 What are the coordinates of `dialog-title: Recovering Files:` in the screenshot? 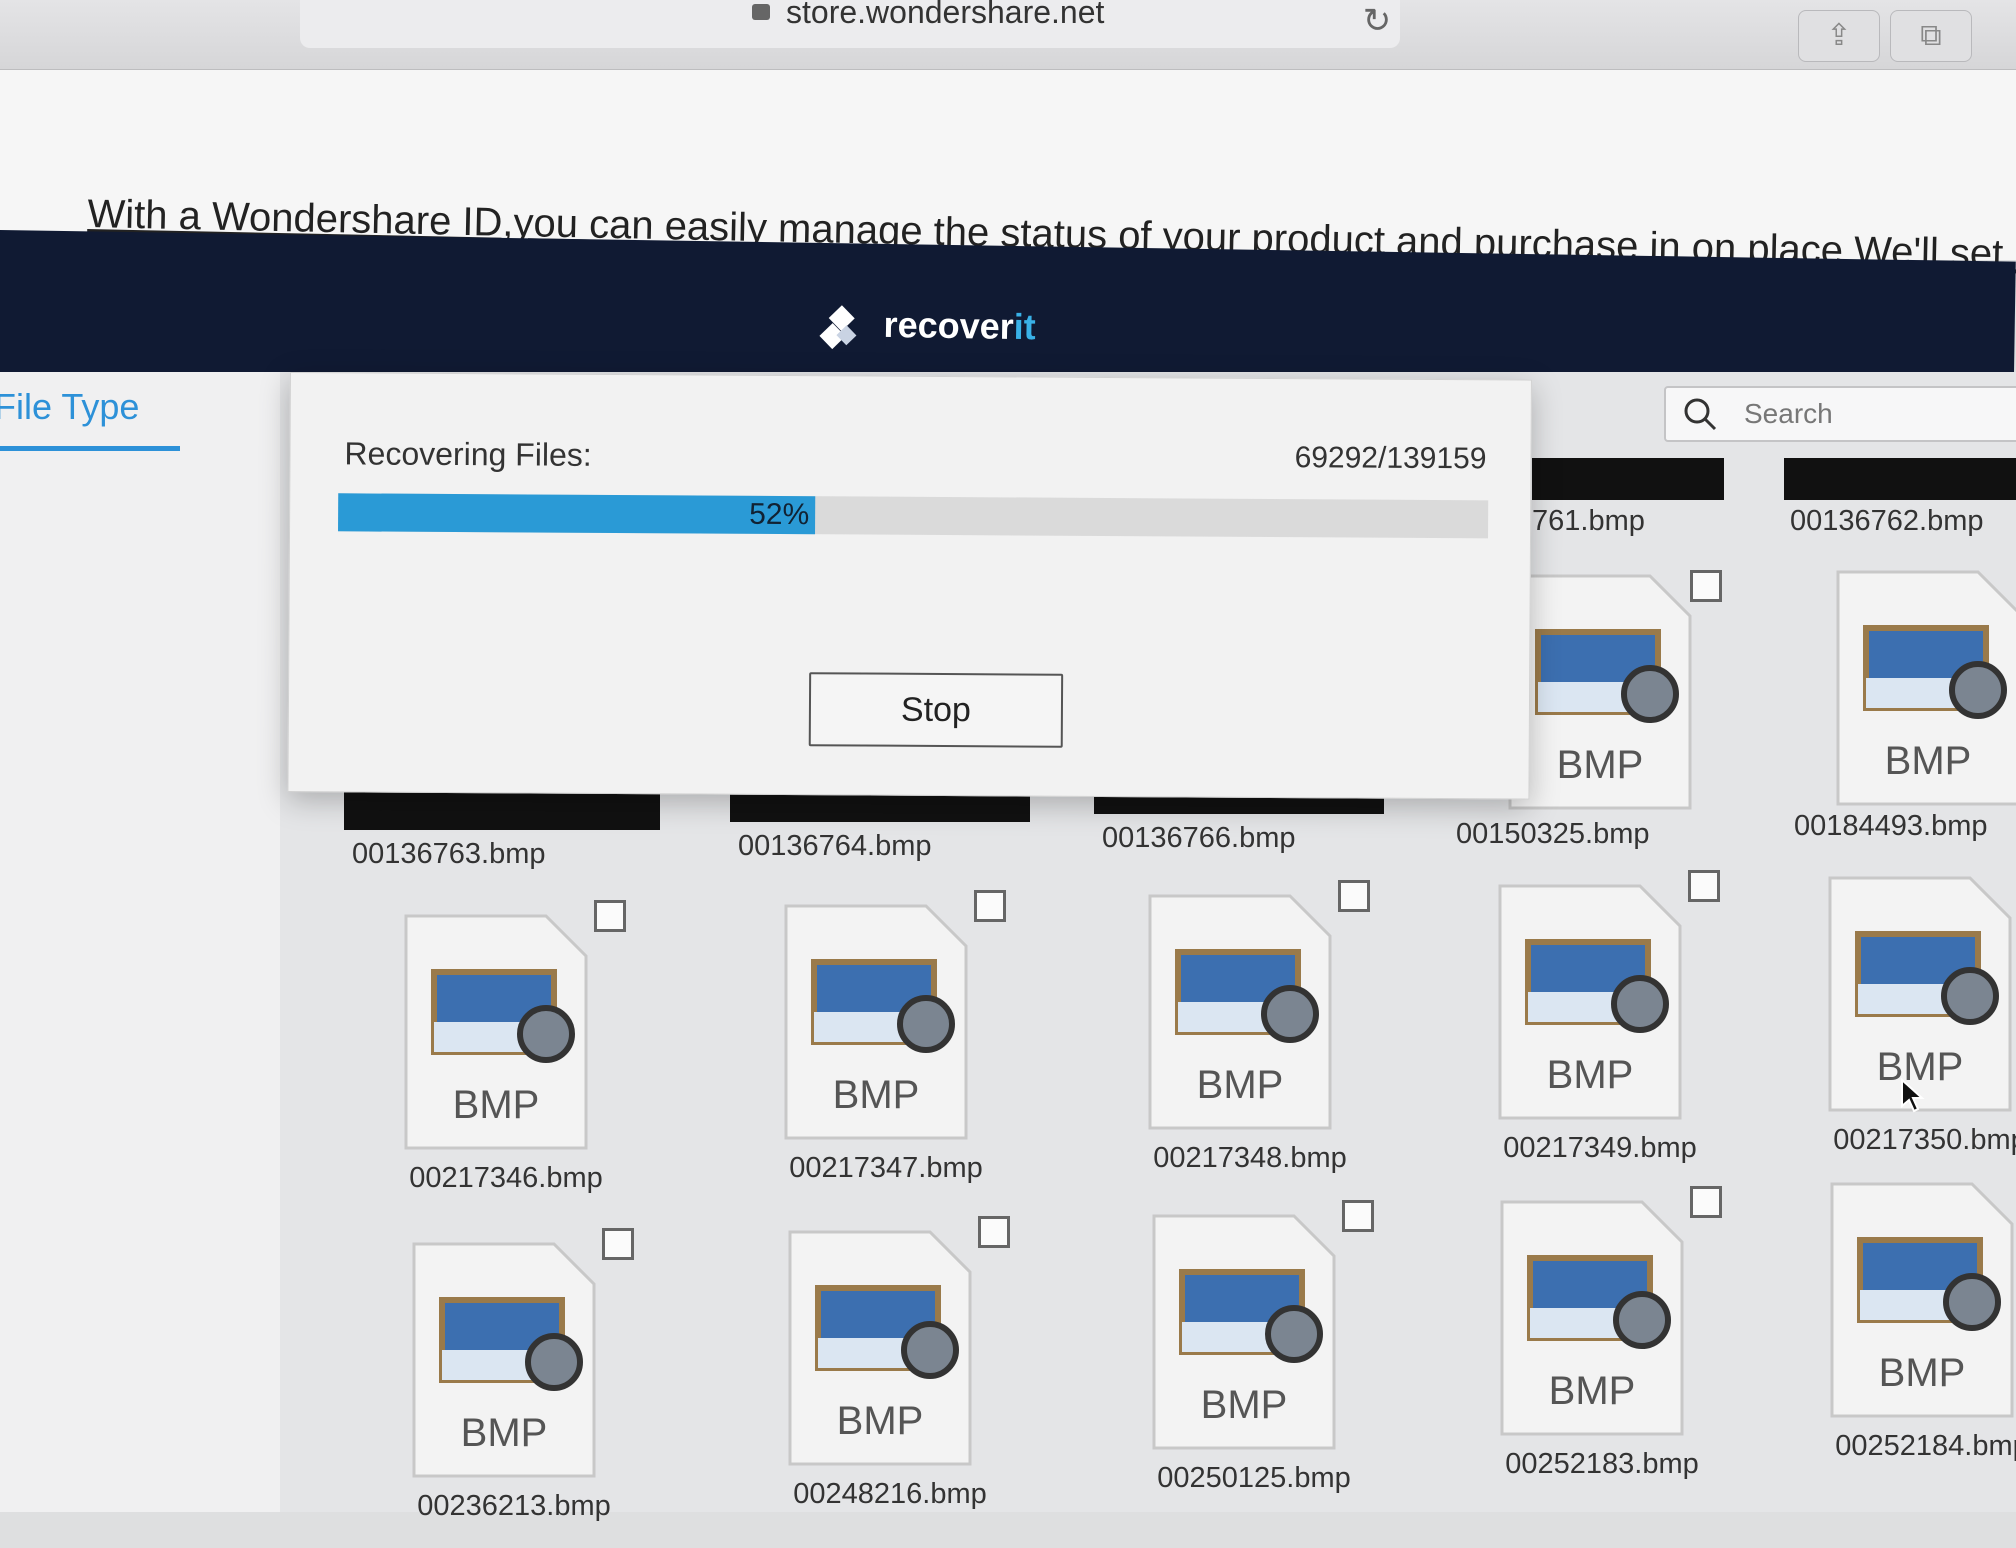 It's located at (468, 454).